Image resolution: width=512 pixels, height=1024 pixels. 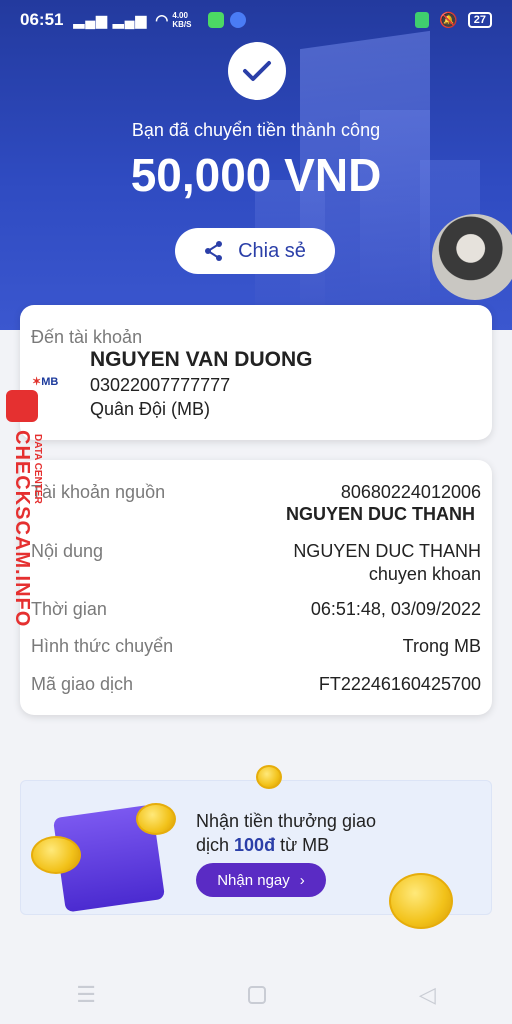 I want to click on battery-indicator: 27, so click(x=479, y=20).